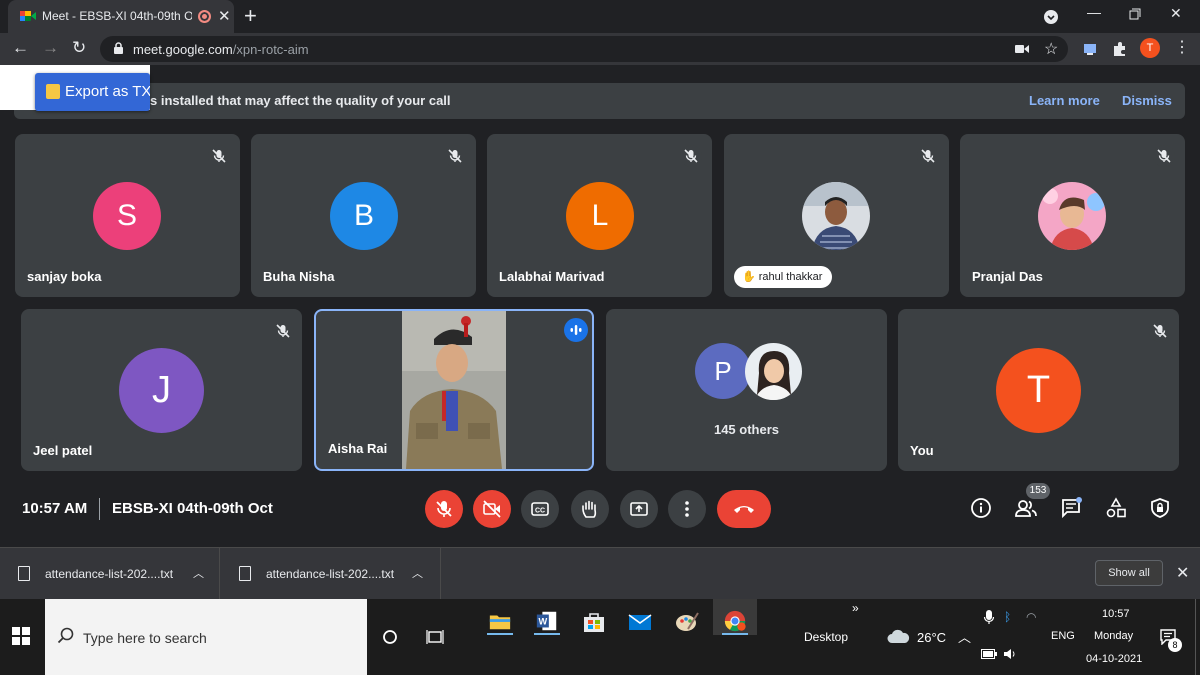  What do you see at coordinates (1176, 13) in the screenshot?
I see `window-close-button: ✕` at bounding box center [1176, 13].